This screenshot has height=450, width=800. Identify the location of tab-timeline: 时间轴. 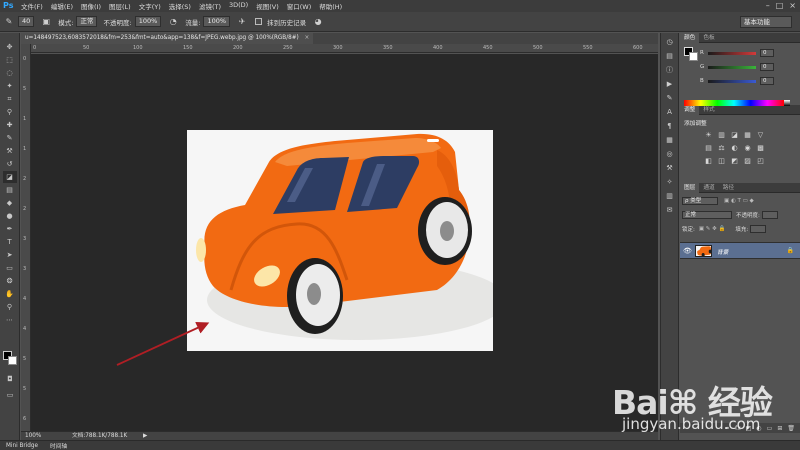
(58, 445).